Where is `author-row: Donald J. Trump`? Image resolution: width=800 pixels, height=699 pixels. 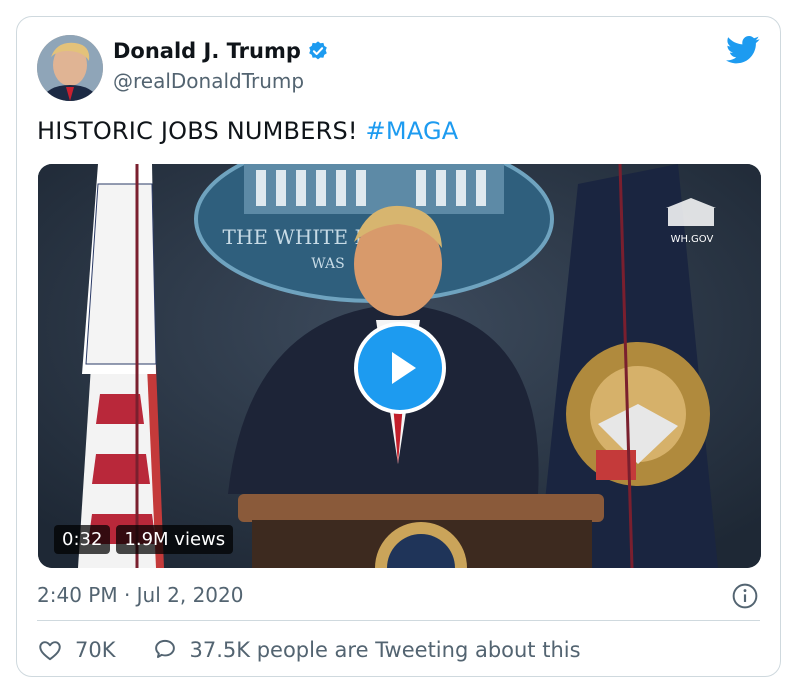
author-row: Donald J. Trump is located at coordinates (221, 51).